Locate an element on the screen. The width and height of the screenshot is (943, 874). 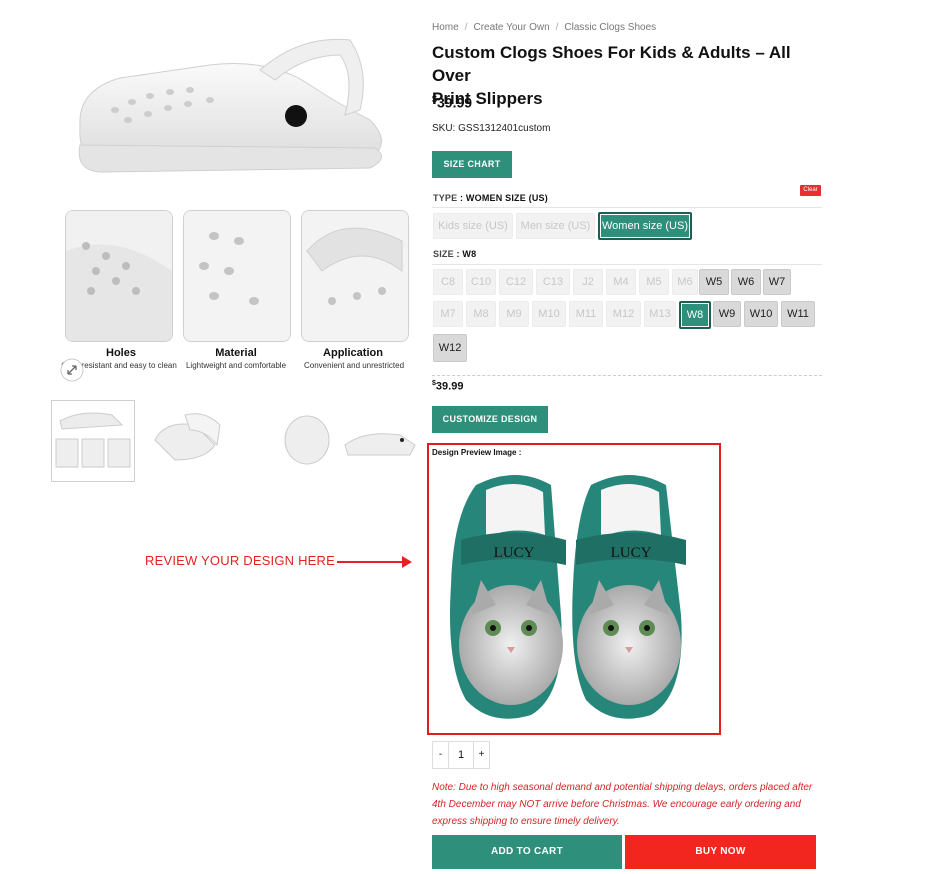
breadcrumb-home: Home is located at coordinates (445, 27).